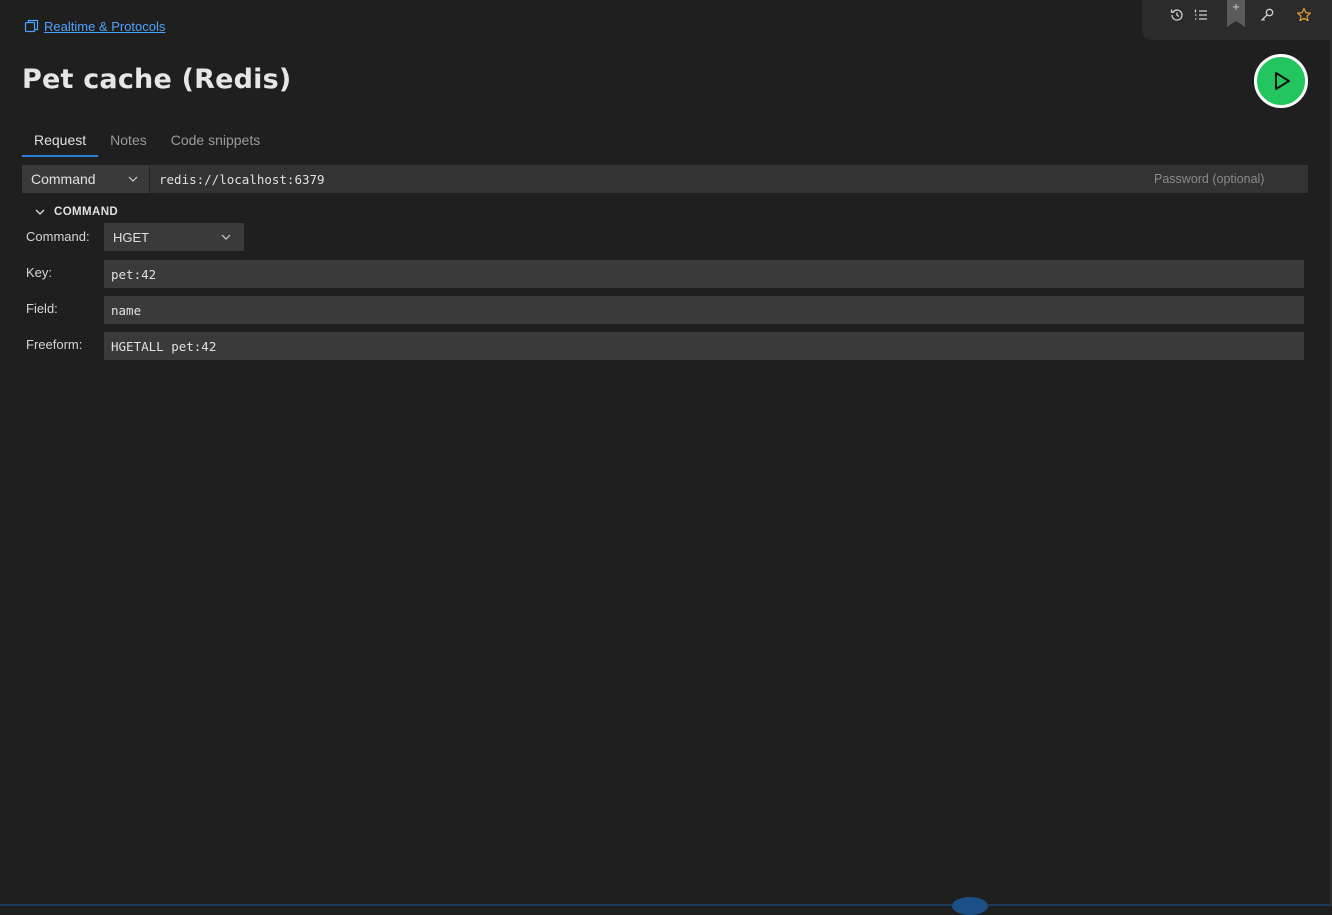 Image resolution: width=1332 pixels, height=915 pixels. I want to click on breadcrumb: Realtime & Protocols, so click(94, 26).